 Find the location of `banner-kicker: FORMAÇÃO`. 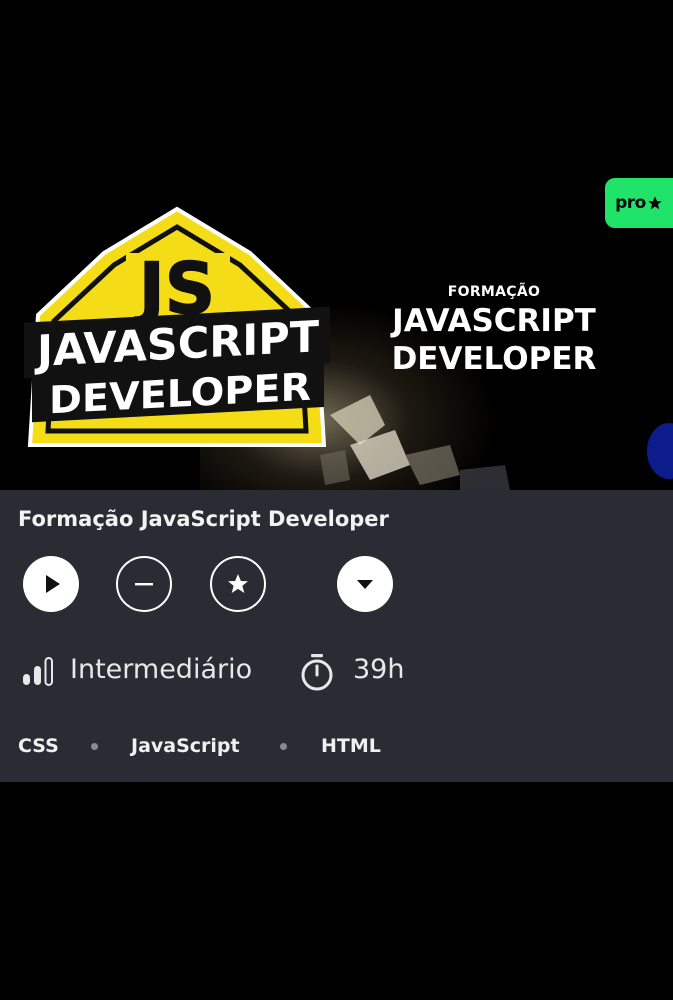

banner-kicker: FORMAÇÃO is located at coordinates (494, 292).